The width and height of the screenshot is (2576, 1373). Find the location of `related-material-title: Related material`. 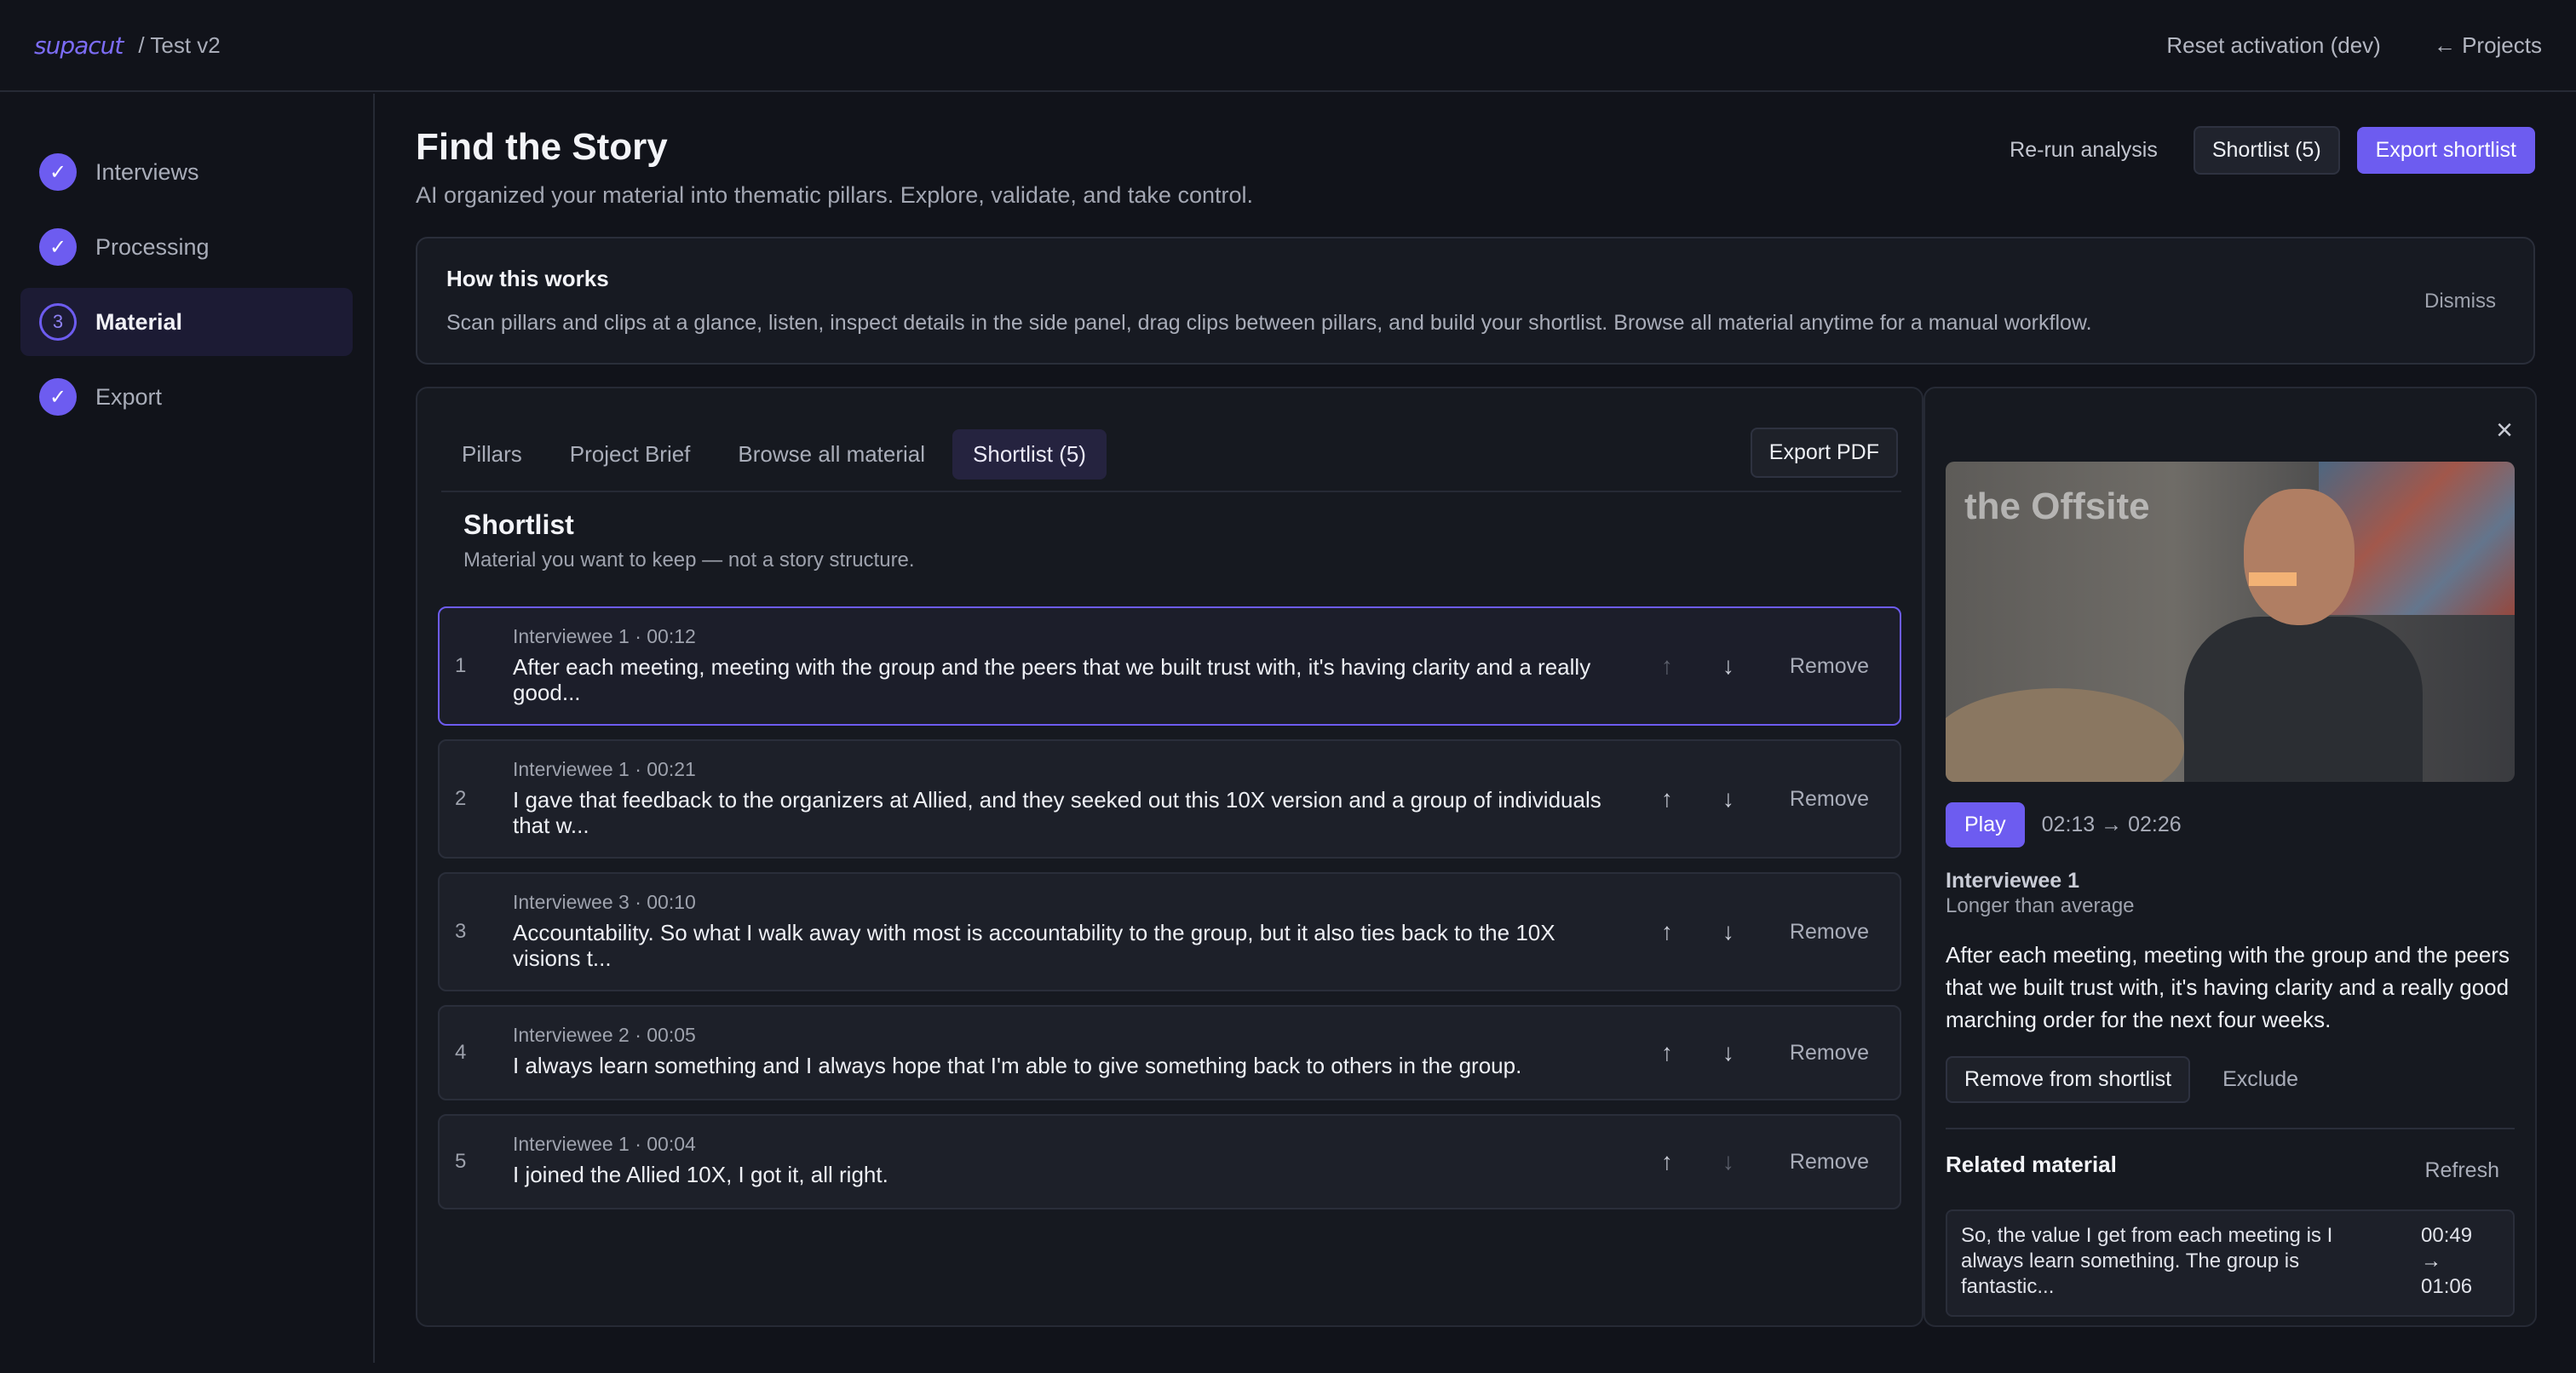

related-material-title: Related material is located at coordinates (2031, 1164).